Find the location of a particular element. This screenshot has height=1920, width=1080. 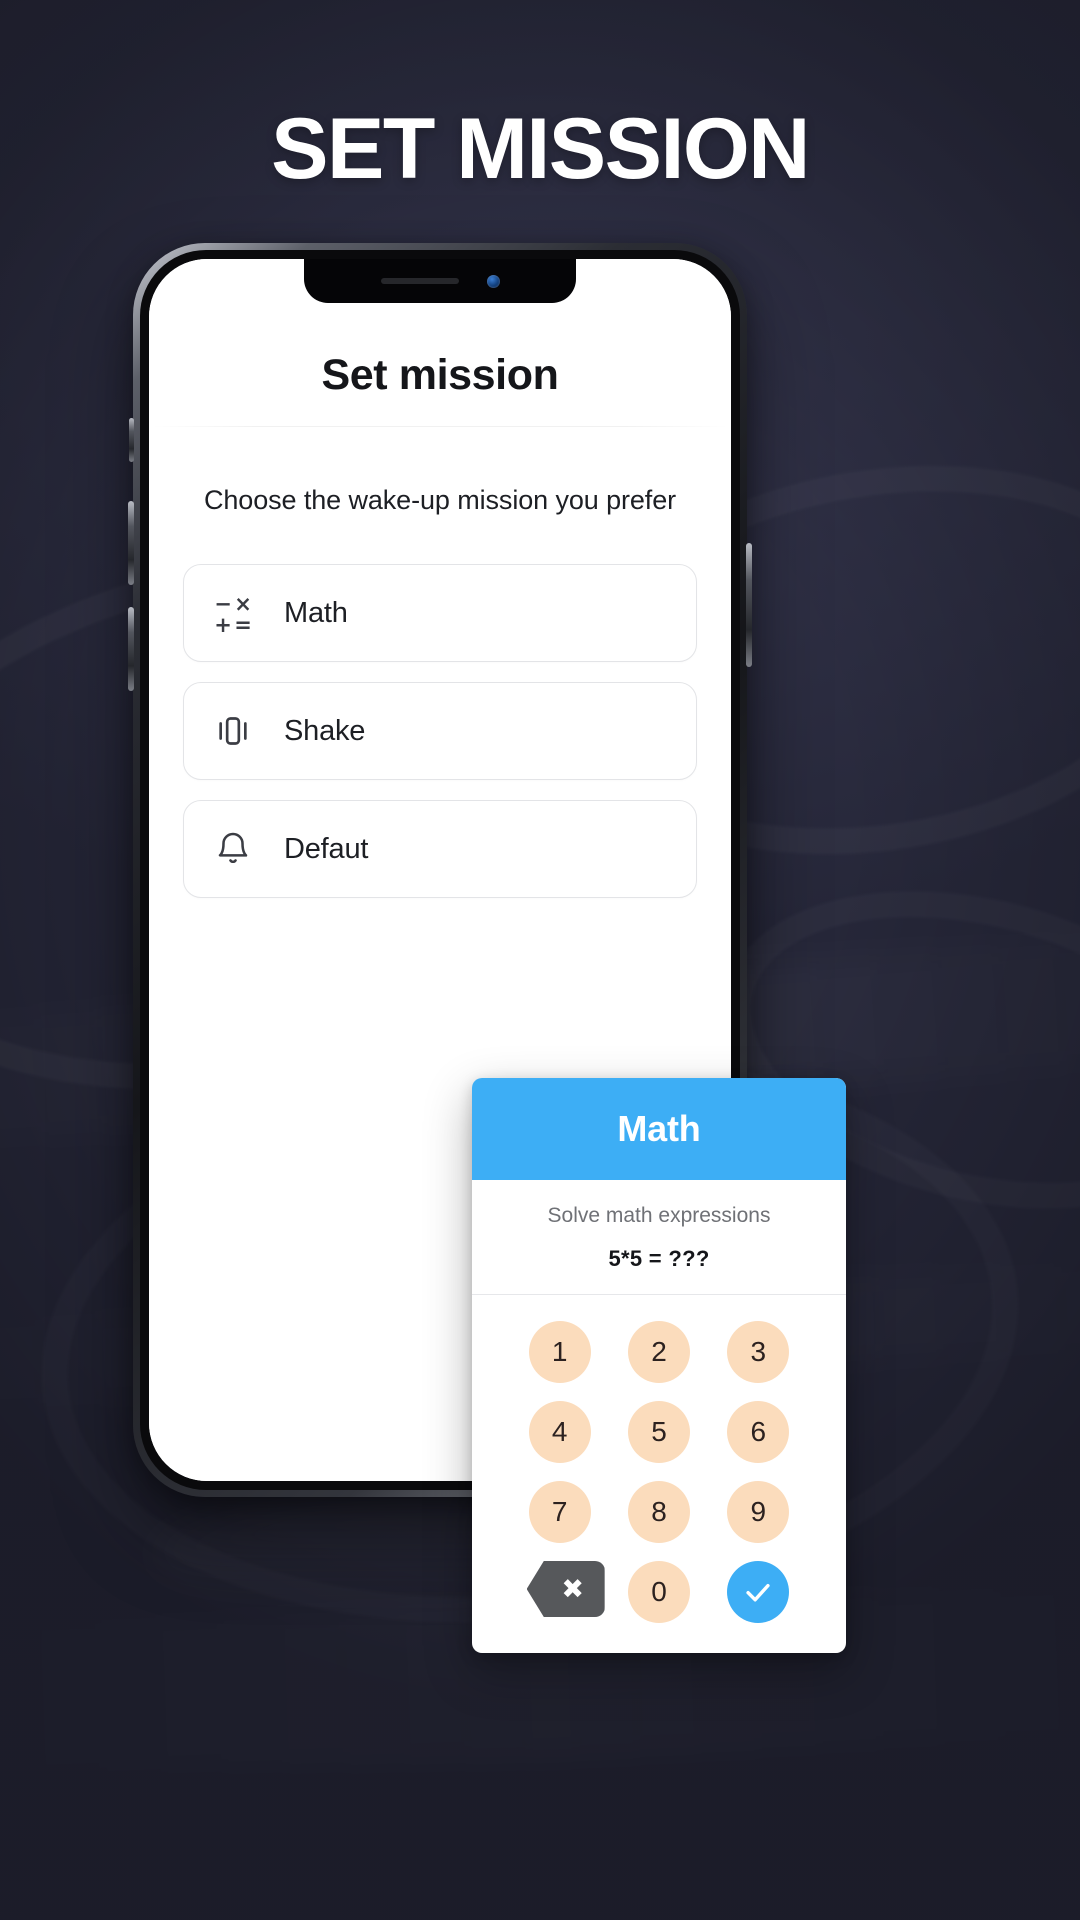

phone-mute-switch is located at coordinates (131, 440).